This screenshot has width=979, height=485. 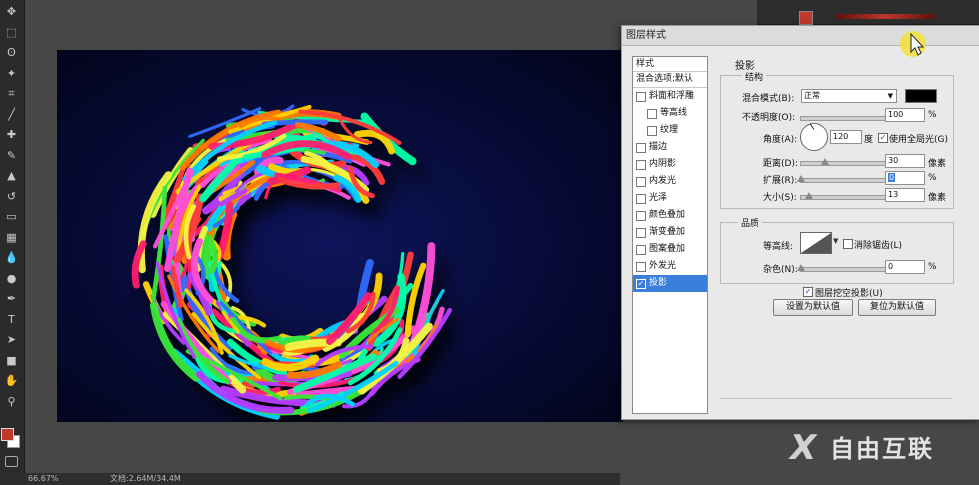 What do you see at coordinates (11, 461) in the screenshot?
I see `quick-mask-icon` at bounding box center [11, 461].